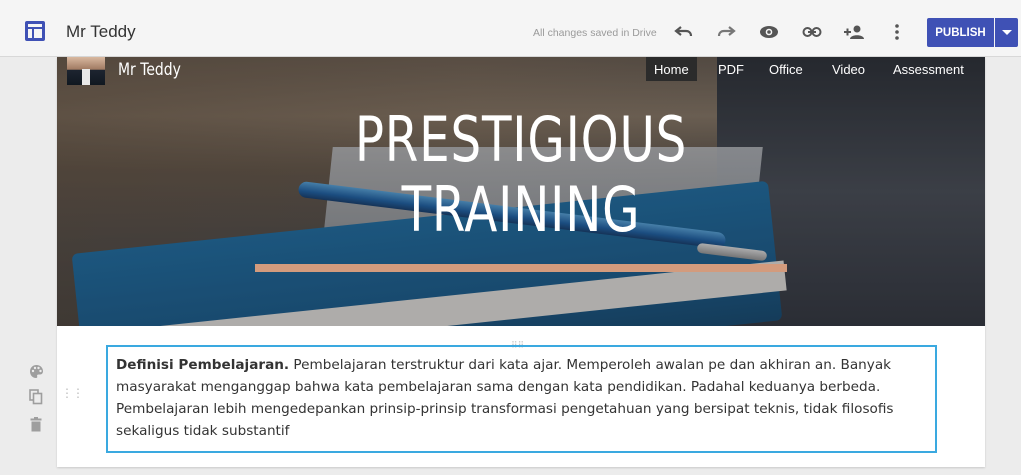  What do you see at coordinates (72, 393) in the screenshot?
I see `drag-handle-icon: ⋮⋮` at bounding box center [72, 393].